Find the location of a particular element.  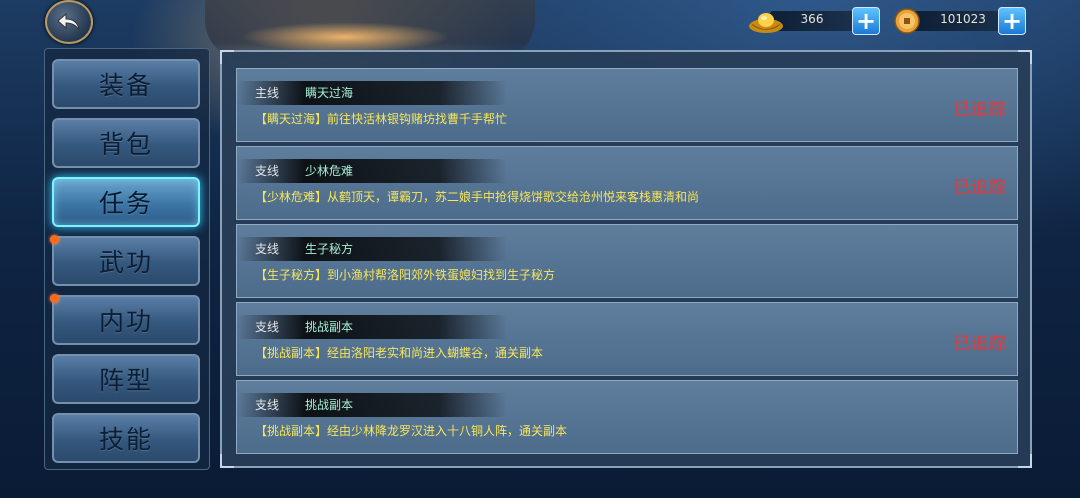

tab-equipment: 装备 is located at coordinates (126, 84).